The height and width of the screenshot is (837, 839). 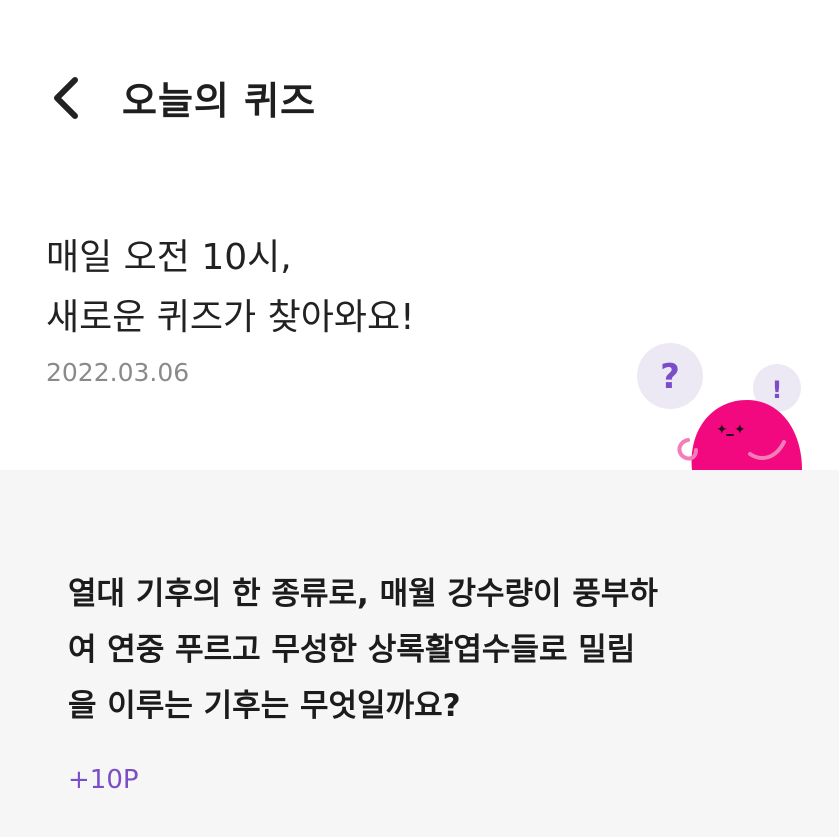 I want to click on quiz-mascot-illustration: ? ! ✦ ✦, so click(x=719, y=406).